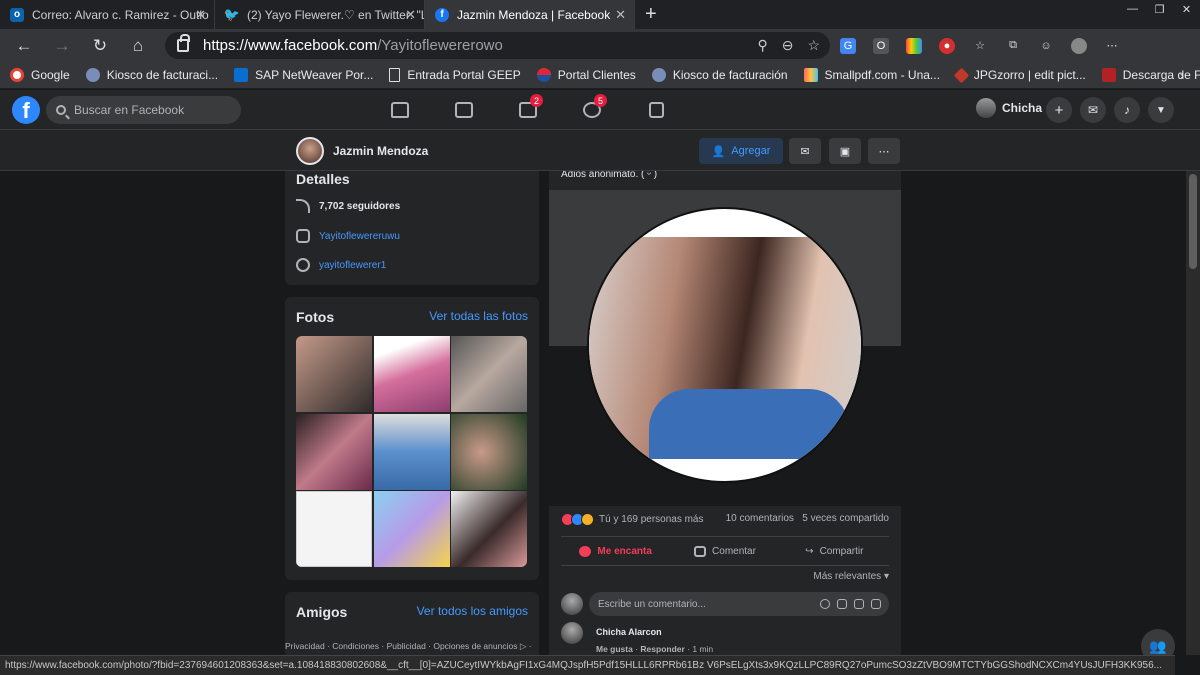 This screenshot has height=675, width=1200. I want to click on profile-sticky-bar: Jazmin Mendoza 👤 Agregar ✉ ▣ ⋯, so click(600, 150).